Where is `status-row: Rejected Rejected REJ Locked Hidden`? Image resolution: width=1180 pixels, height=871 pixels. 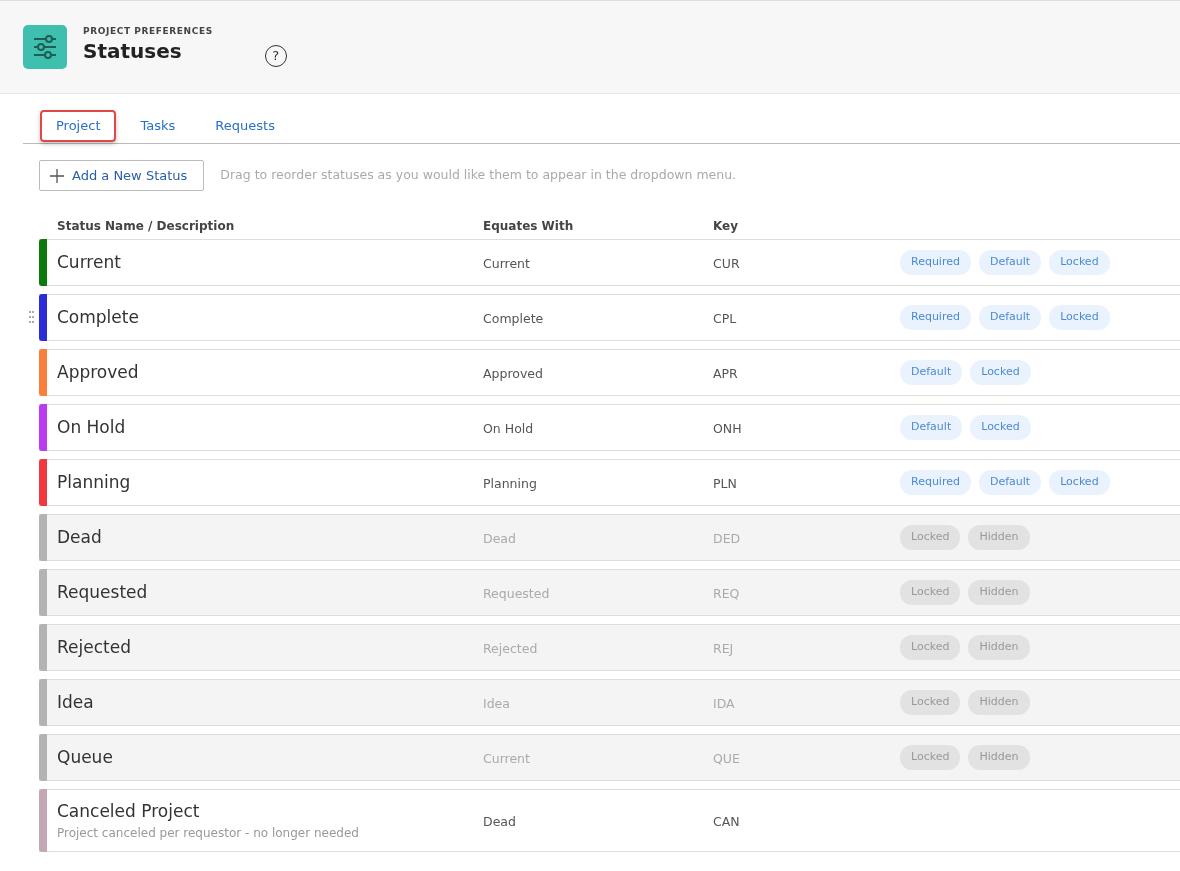
status-row: Rejected Rejected REJ Locked Hidden is located at coordinates (609, 647).